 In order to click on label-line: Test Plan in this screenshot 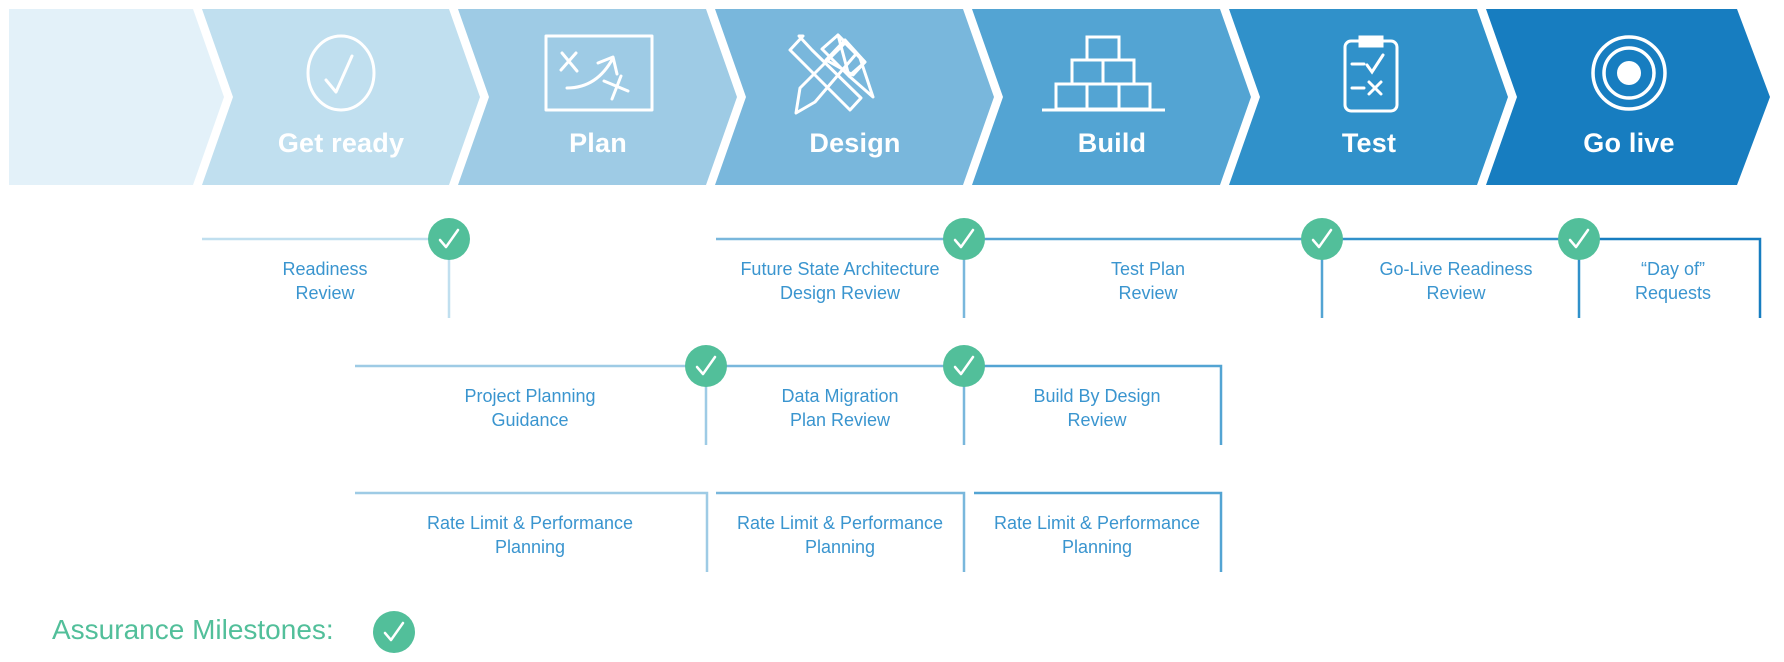, I will do `click(1148, 269)`.